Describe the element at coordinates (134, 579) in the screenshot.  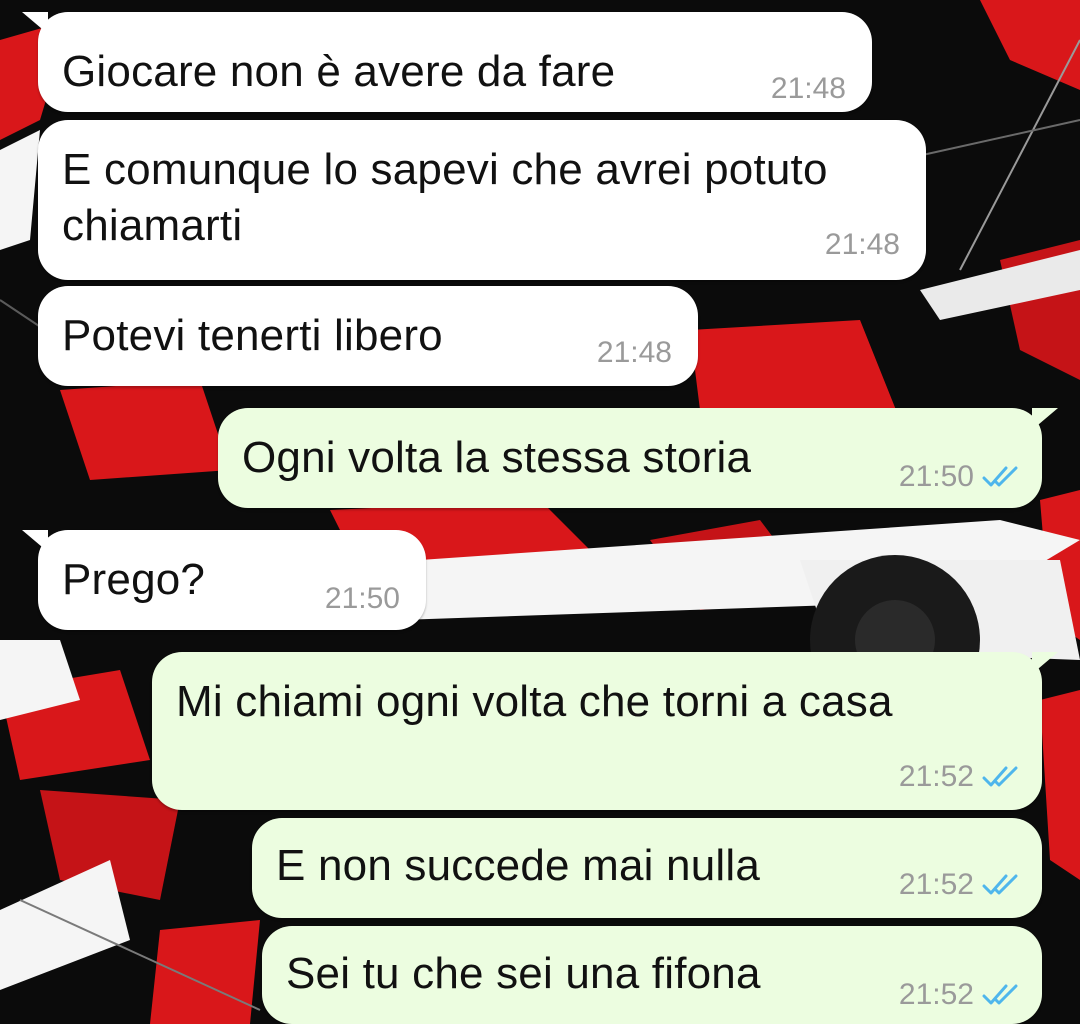
I see `message-text: Prego?` at that location.